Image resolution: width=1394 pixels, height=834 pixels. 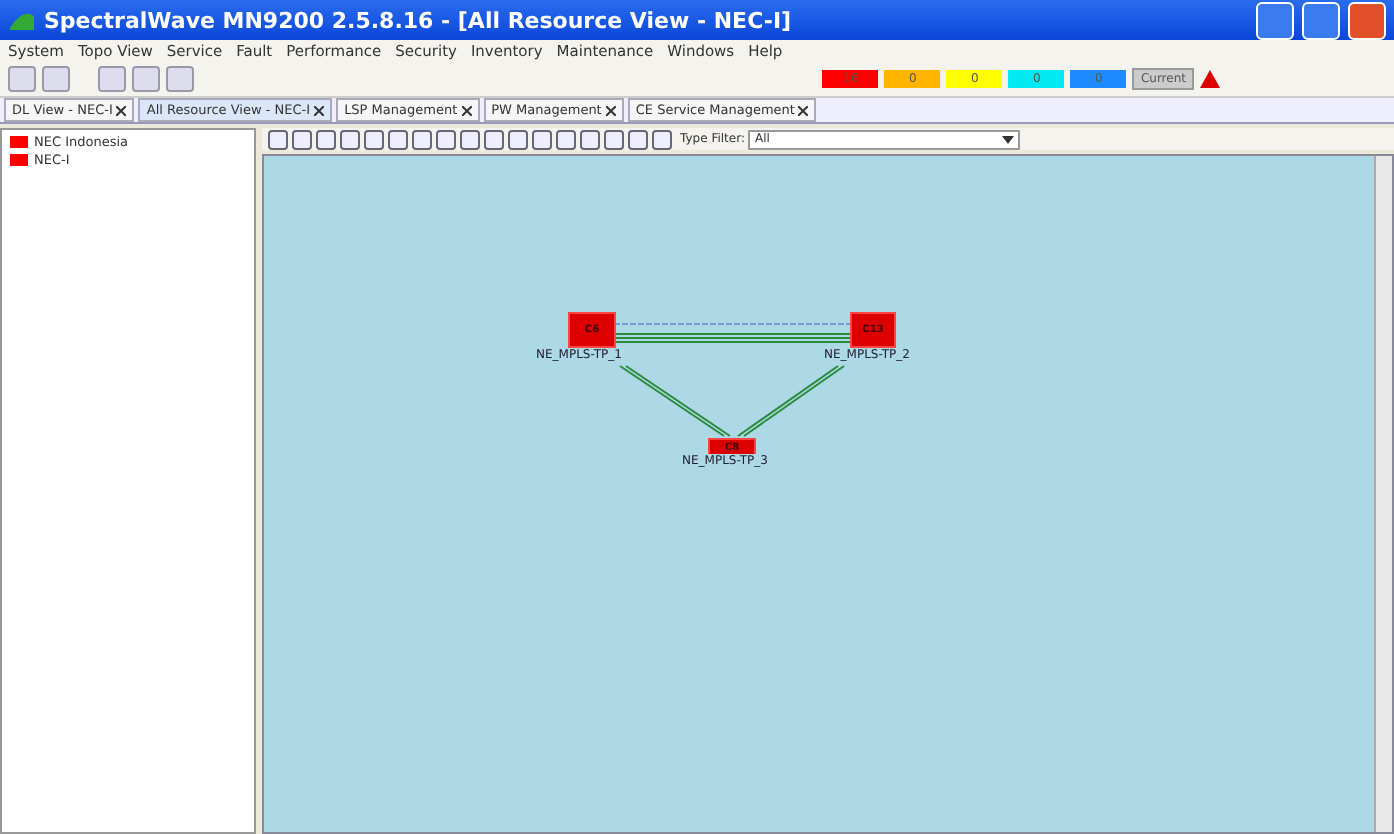 What do you see at coordinates (419, 20) in the screenshot?
I see `window-title: SpectralWave MN9200 2.5.8.16 - [All Resource View - NEC-I]` at bounding box center [419, 20].